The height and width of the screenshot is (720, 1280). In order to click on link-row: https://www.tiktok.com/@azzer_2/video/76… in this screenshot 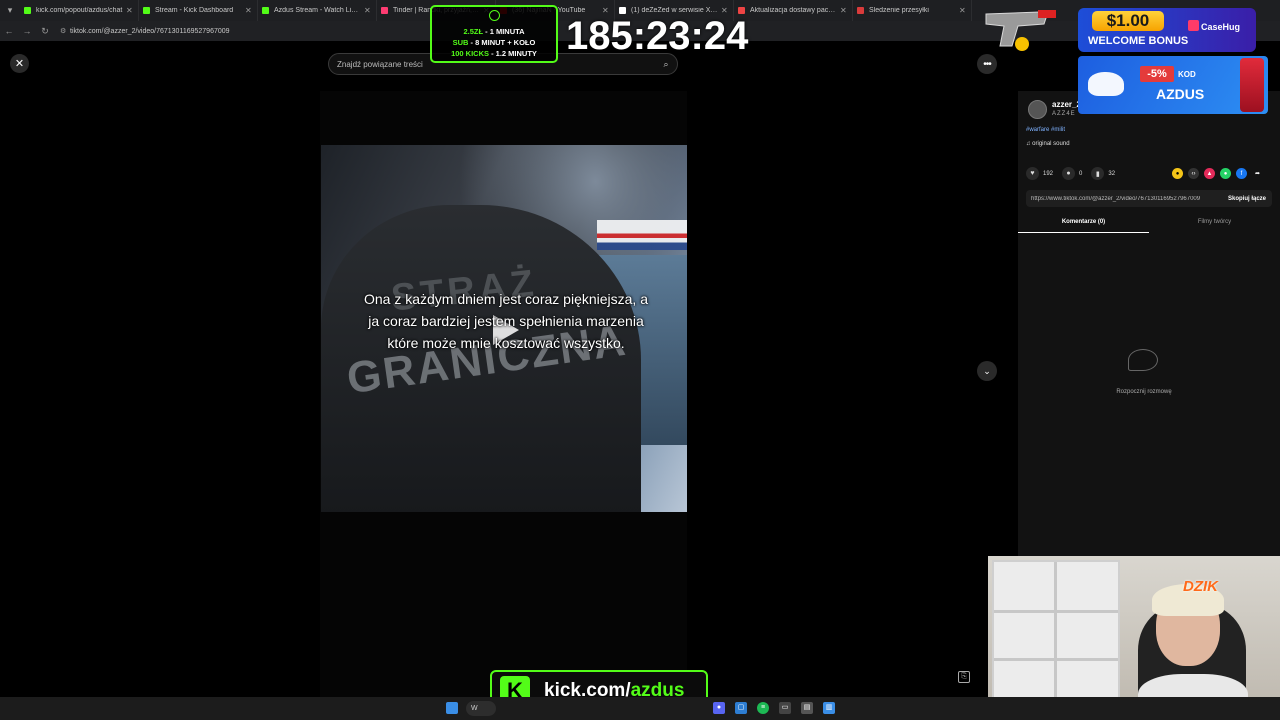, I will do `click(1149, 198)`.